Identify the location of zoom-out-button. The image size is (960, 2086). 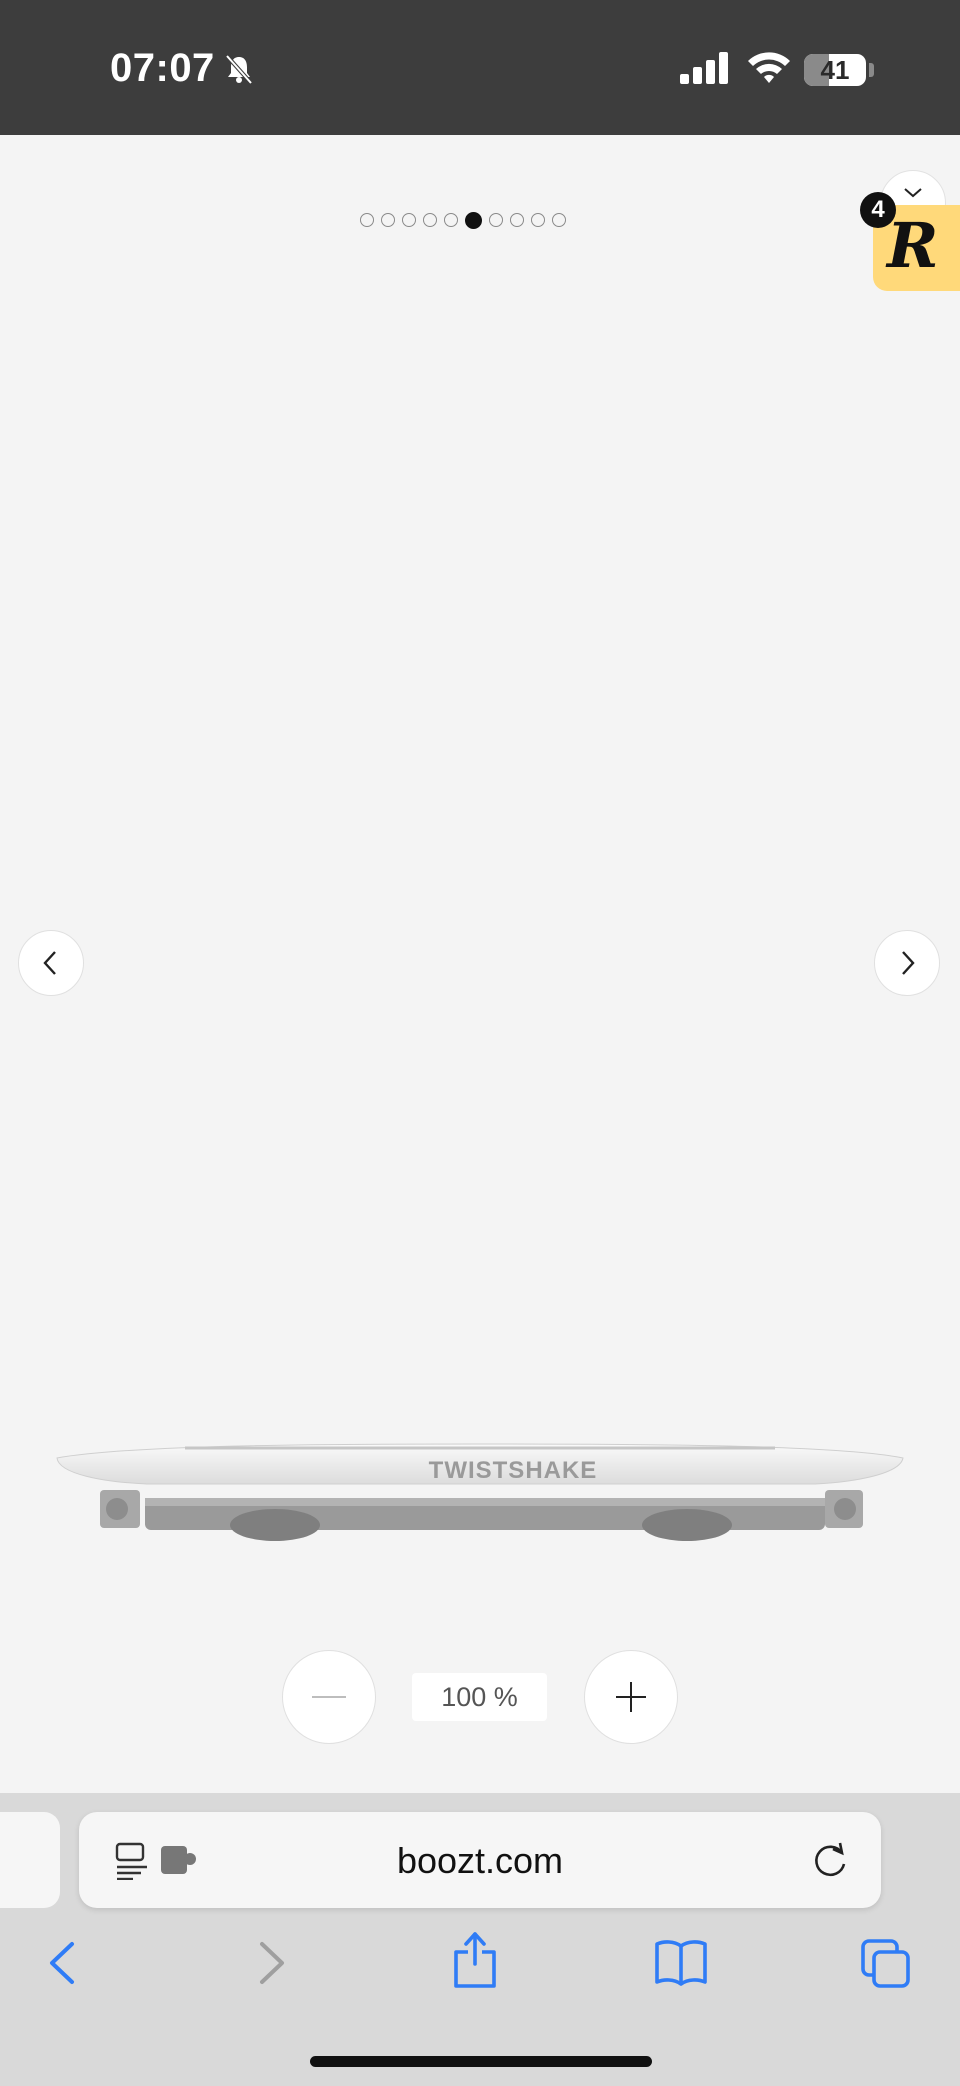
(329, 1697).